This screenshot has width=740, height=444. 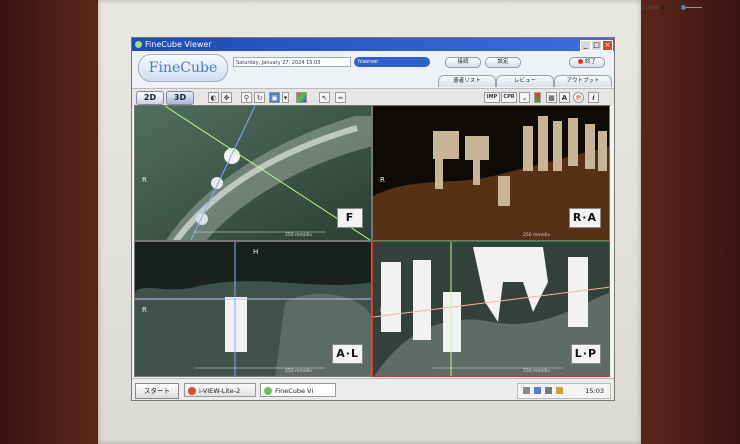 I want to click on toolbar: 2D 3D ◐ ✥ ⚲ ↻ ▣ ▾ ↖ ═ IMP CPR ⌄ ▦ A ℗ i, so click(x=373, y=97).